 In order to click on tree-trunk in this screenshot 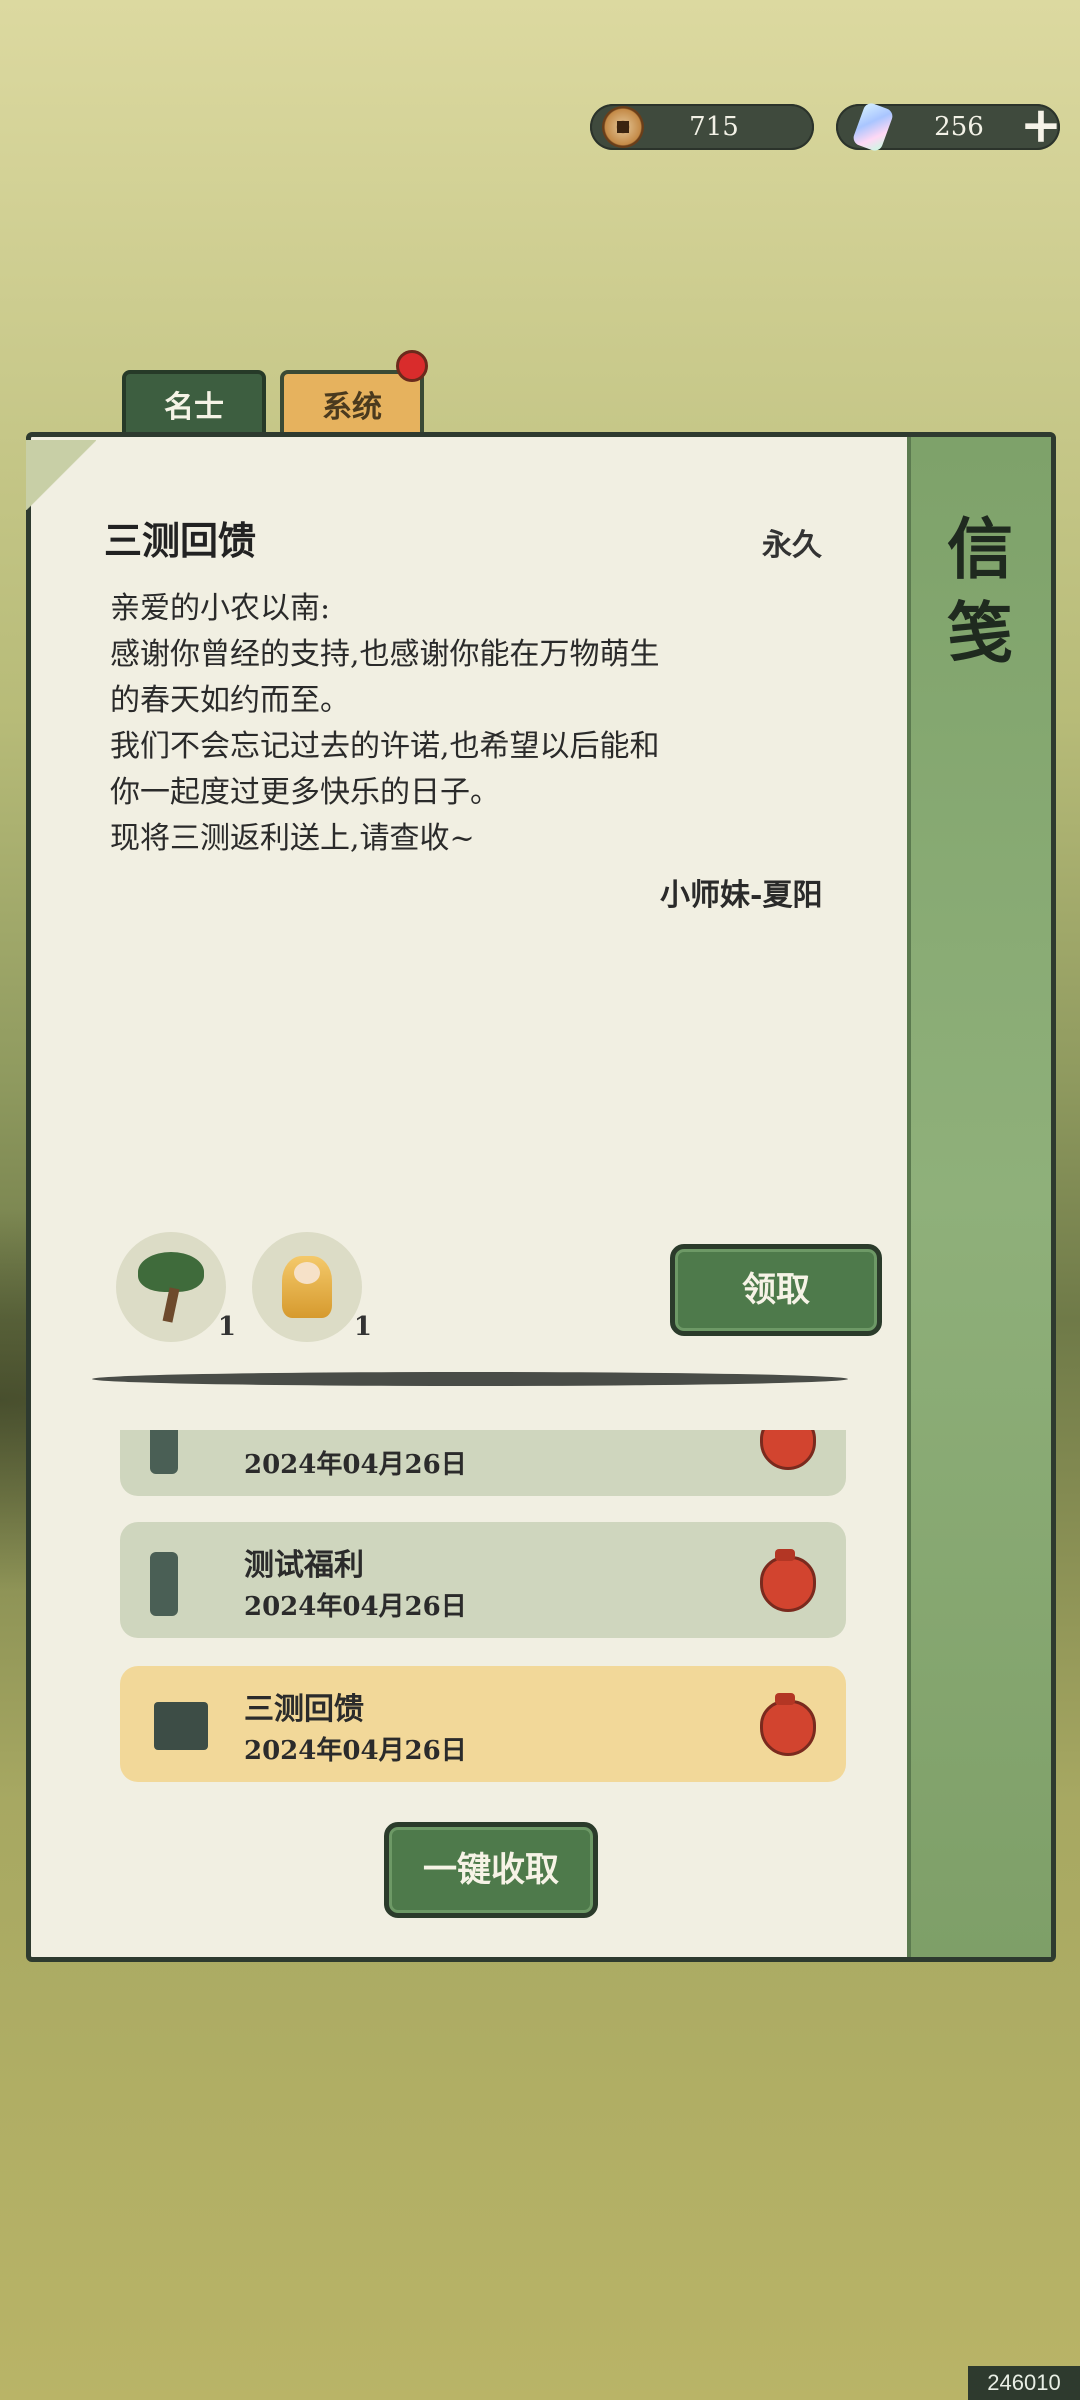, I will do `click(171, 1305)`.